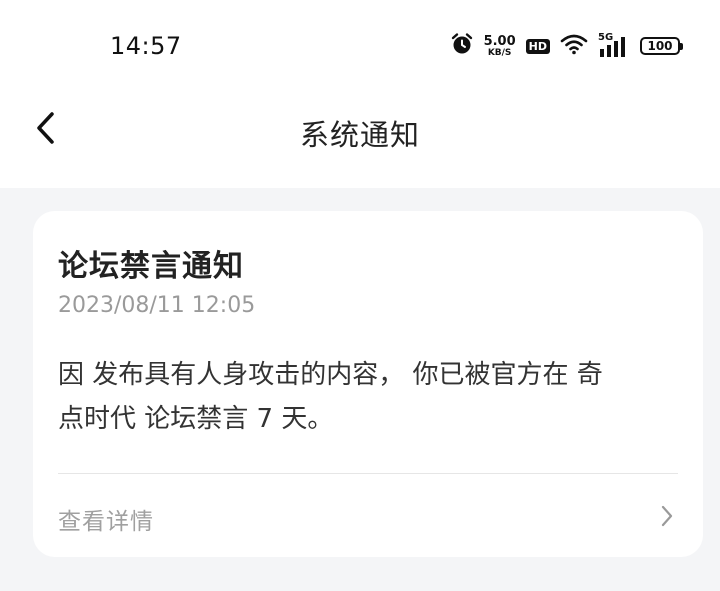 This screenshot has height=591, width=720. I want to click on battery-level: 100, so click(660, 46).